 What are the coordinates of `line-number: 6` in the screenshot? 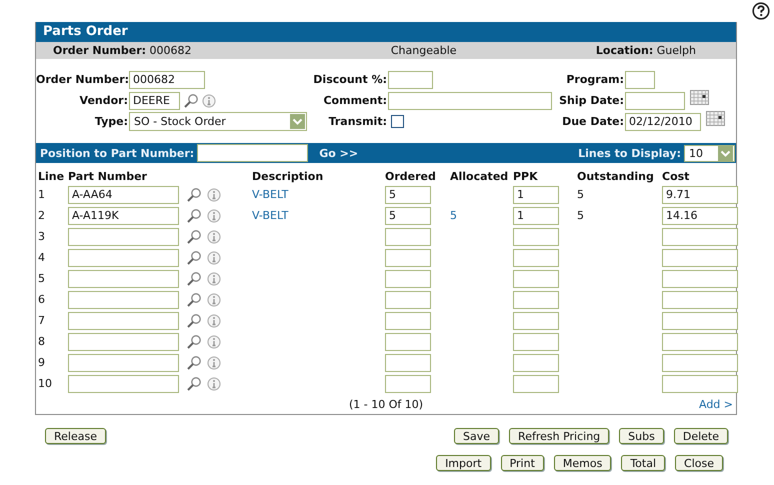 It's located at (42, 299).